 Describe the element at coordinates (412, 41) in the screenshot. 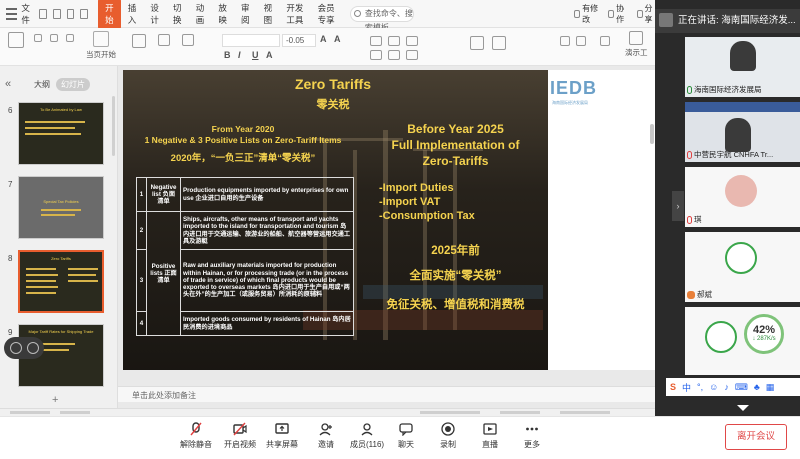

I see `indent-icon` at that location.